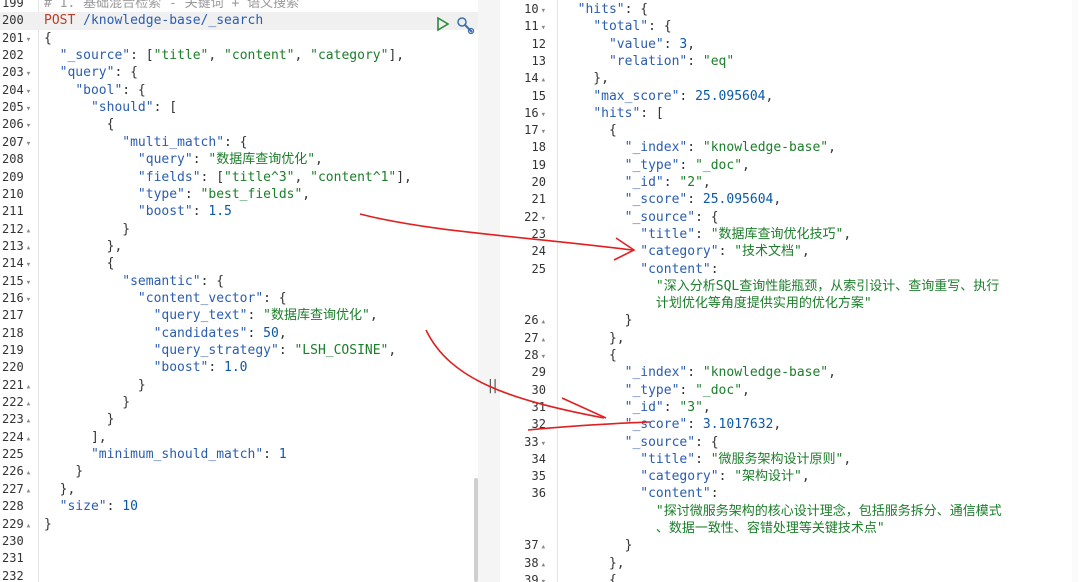 Image resolution: width=1080 pixels, height=582 pixels. Describe the element at coordinates (790, 269) in the screenshot. I see `code-line: 25 "content":` at that location.